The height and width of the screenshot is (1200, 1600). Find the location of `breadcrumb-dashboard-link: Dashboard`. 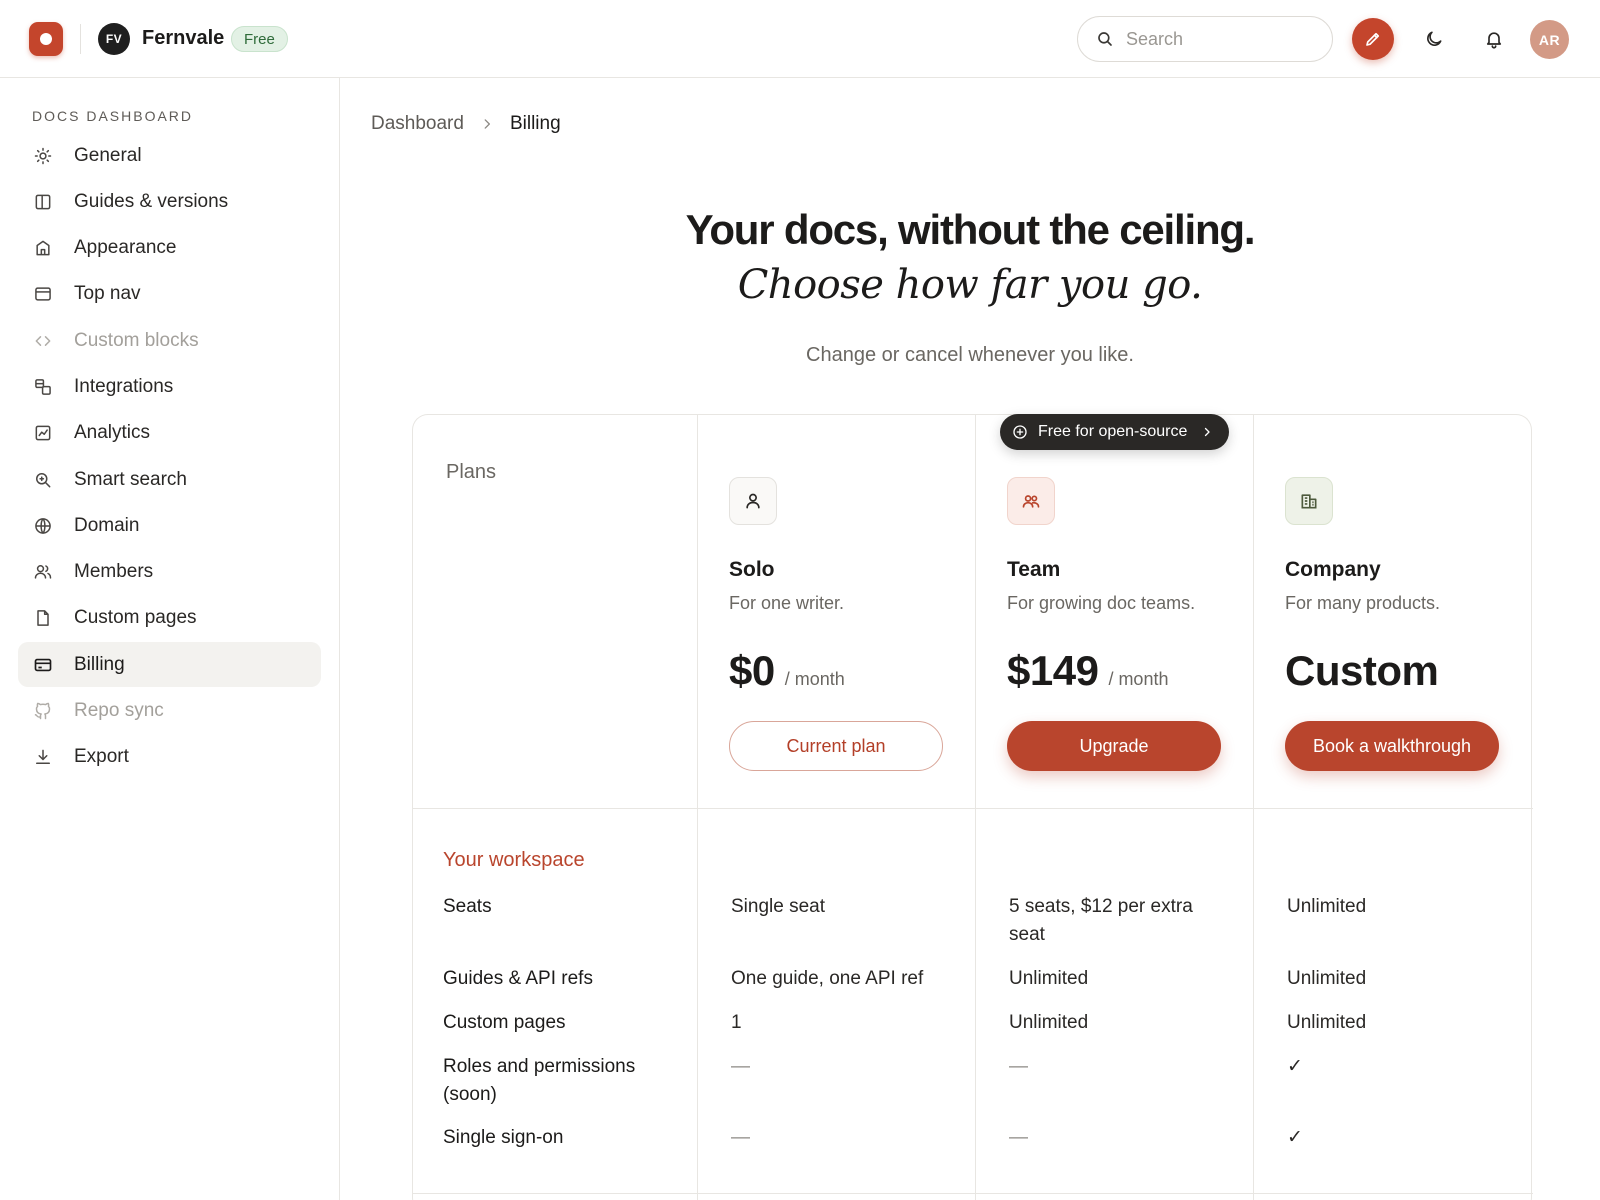

breadcrumb-dashboard-link: Dashboard is located at coordinates (417, 124).